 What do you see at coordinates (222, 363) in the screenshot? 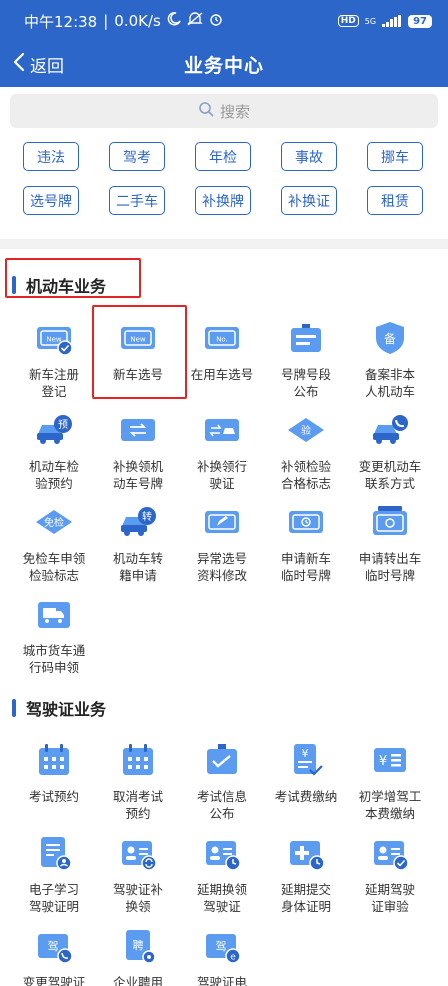
I see `service-item: No. 在用车选号` at bounding box center [222, 363].